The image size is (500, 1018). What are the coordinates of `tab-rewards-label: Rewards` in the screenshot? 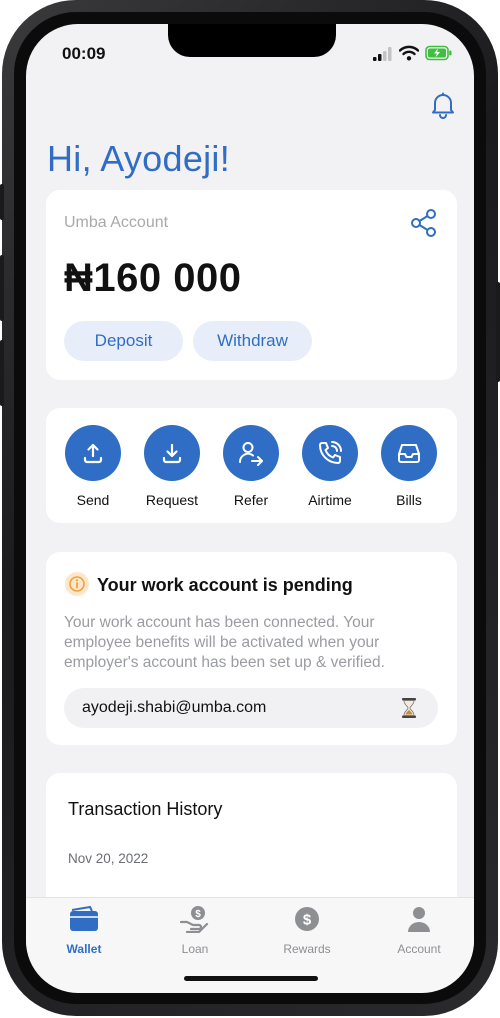 It's located at (307, 949).